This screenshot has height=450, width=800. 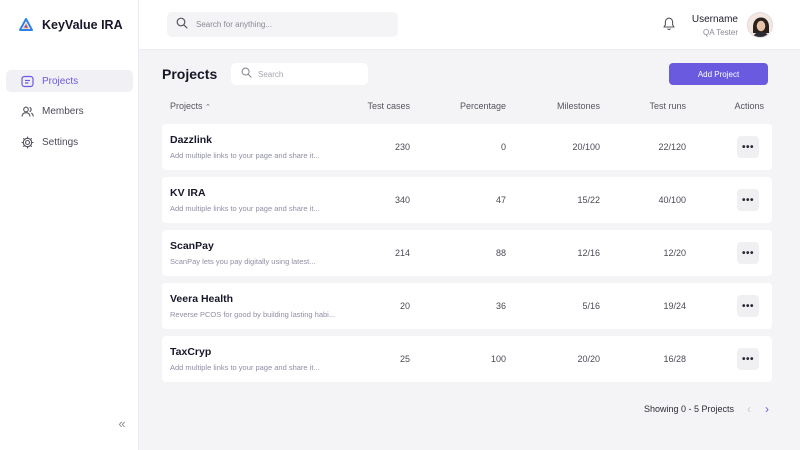 I want to click on brand-name: KeyValue IRA, so click(x=82, y=25).